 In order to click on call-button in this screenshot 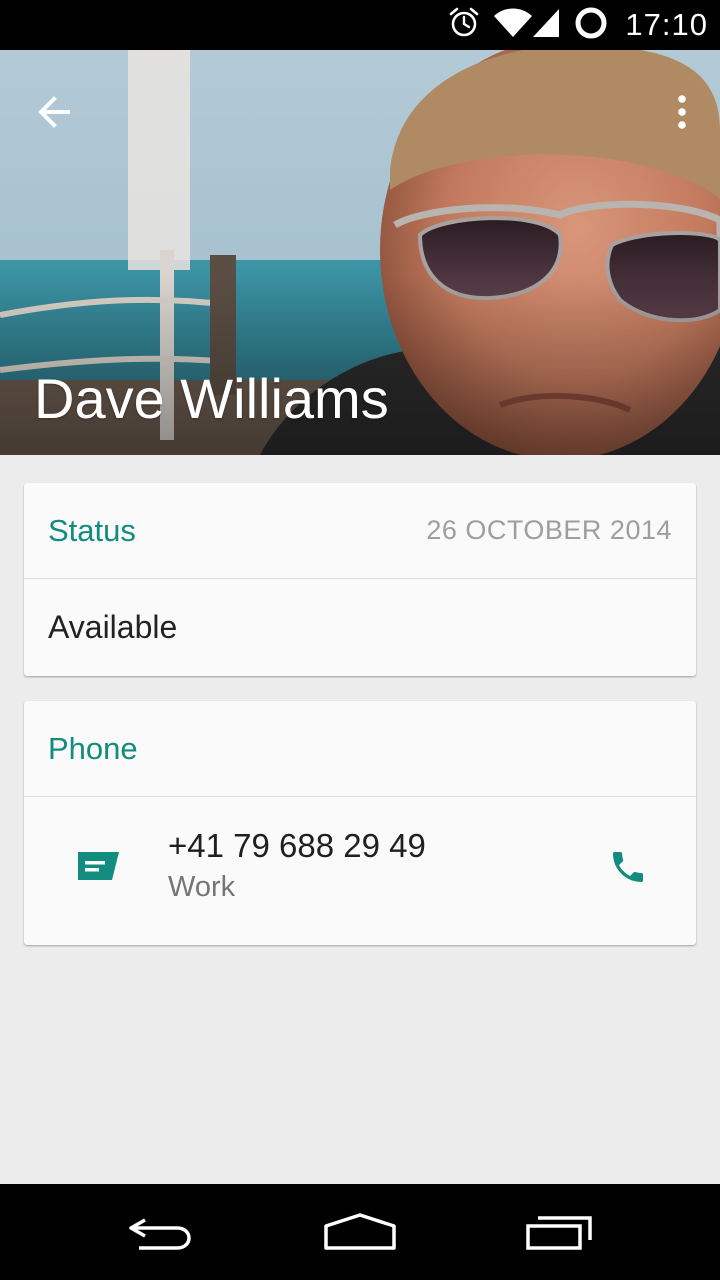, I will do `click(628, 867)`.